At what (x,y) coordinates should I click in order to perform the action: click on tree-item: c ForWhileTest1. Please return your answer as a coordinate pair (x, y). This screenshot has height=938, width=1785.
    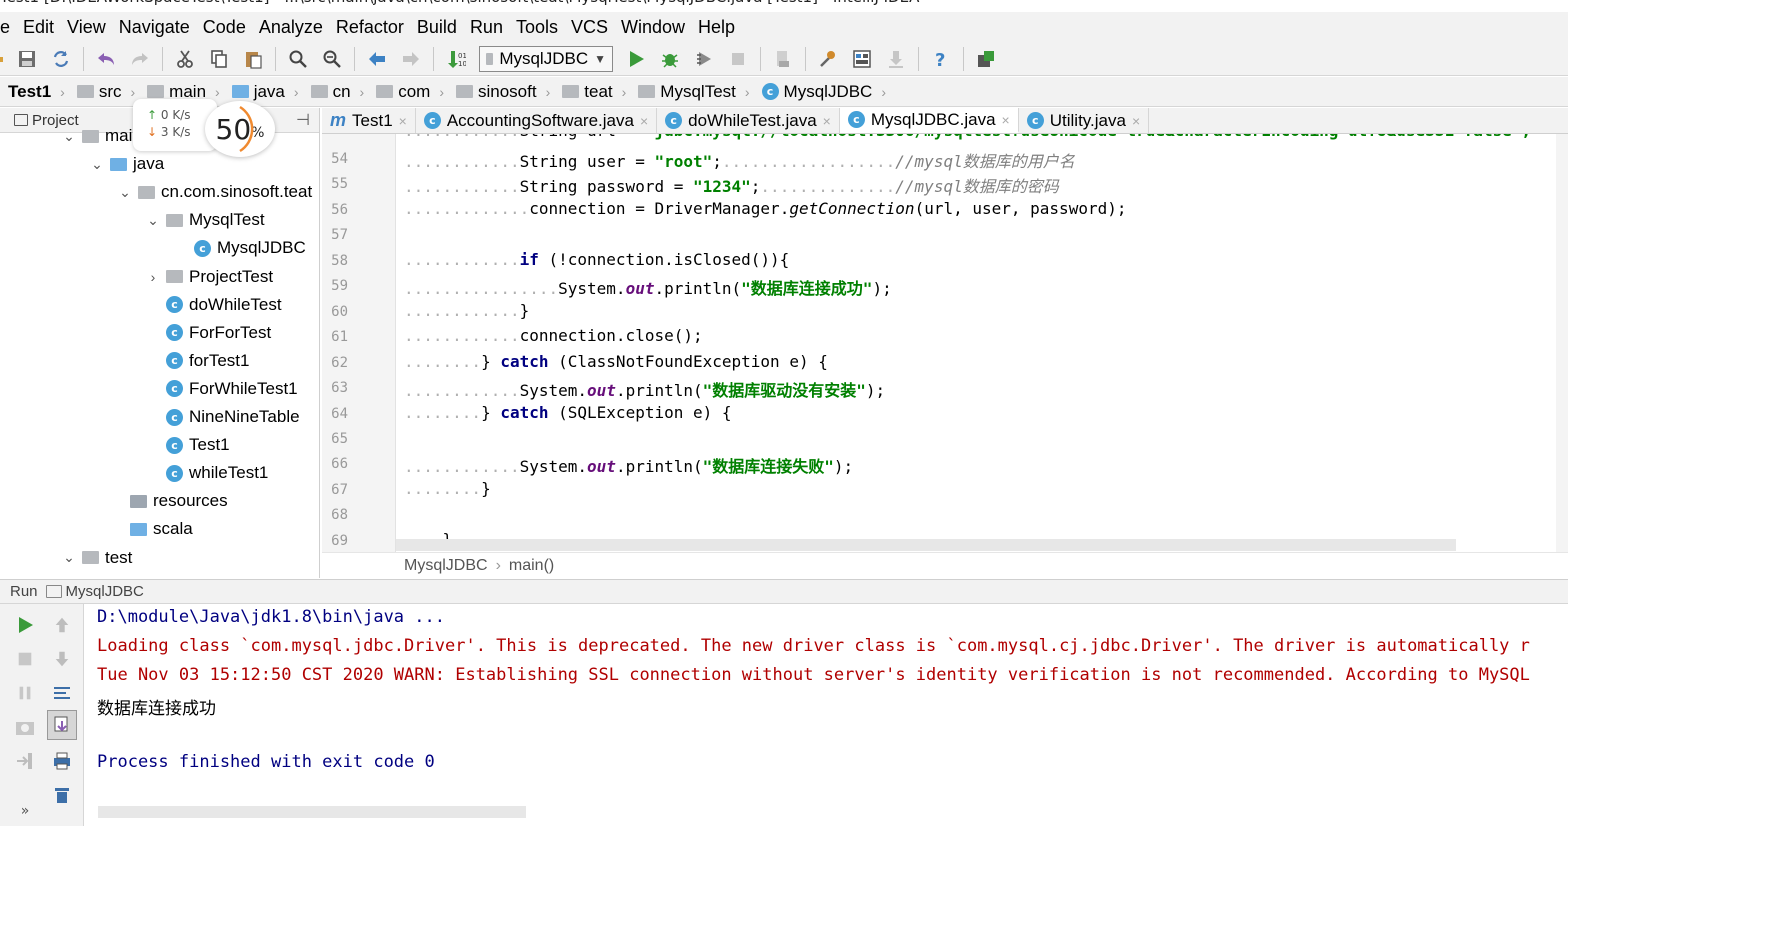
    Looking at the image, I should click on (222, 389).